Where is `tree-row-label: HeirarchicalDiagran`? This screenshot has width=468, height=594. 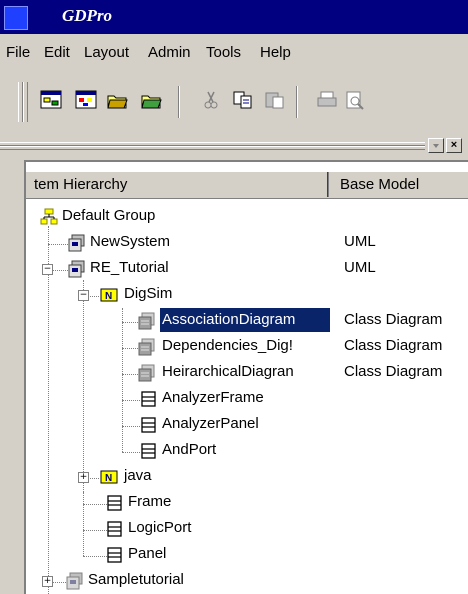 tree-row-label: HeirarchicalDiagran is located at coordinates (228, 371).